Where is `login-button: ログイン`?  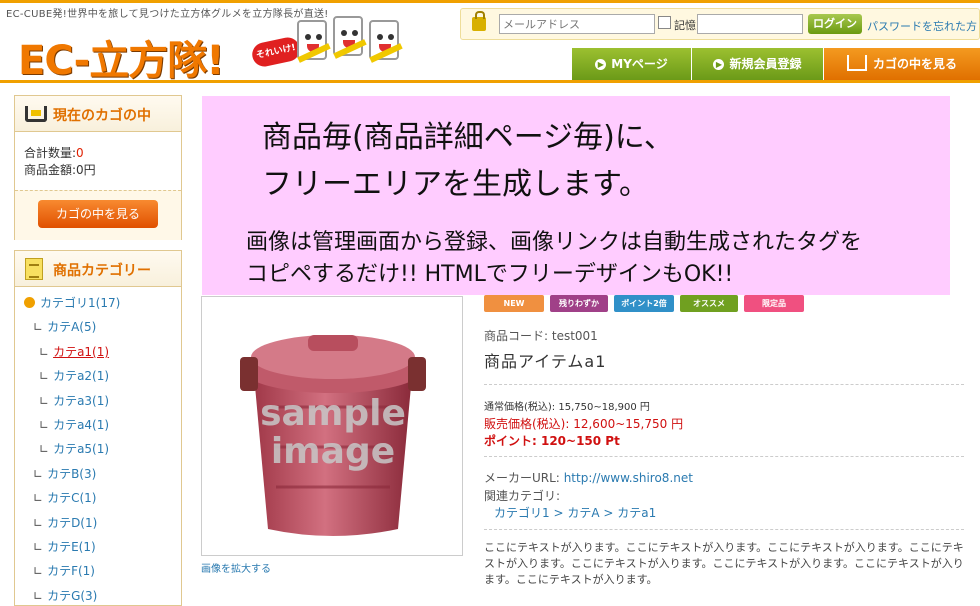 login-button: ログイン is located at coordinates (835, 24).